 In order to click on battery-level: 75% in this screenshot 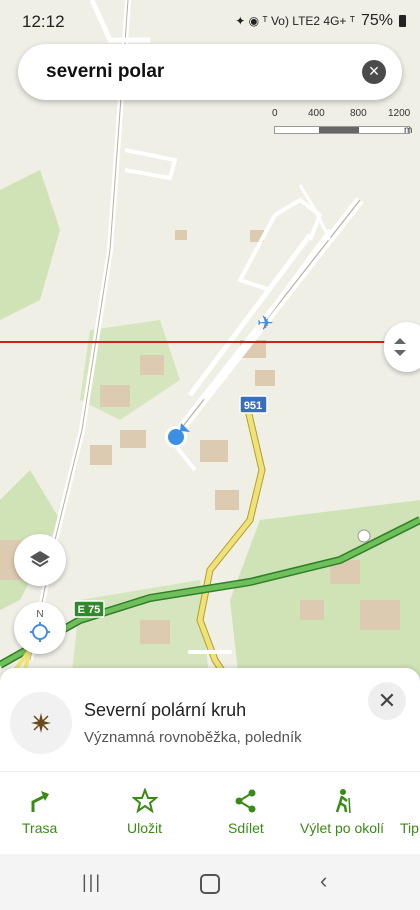, I will do `click(376, 20)`.